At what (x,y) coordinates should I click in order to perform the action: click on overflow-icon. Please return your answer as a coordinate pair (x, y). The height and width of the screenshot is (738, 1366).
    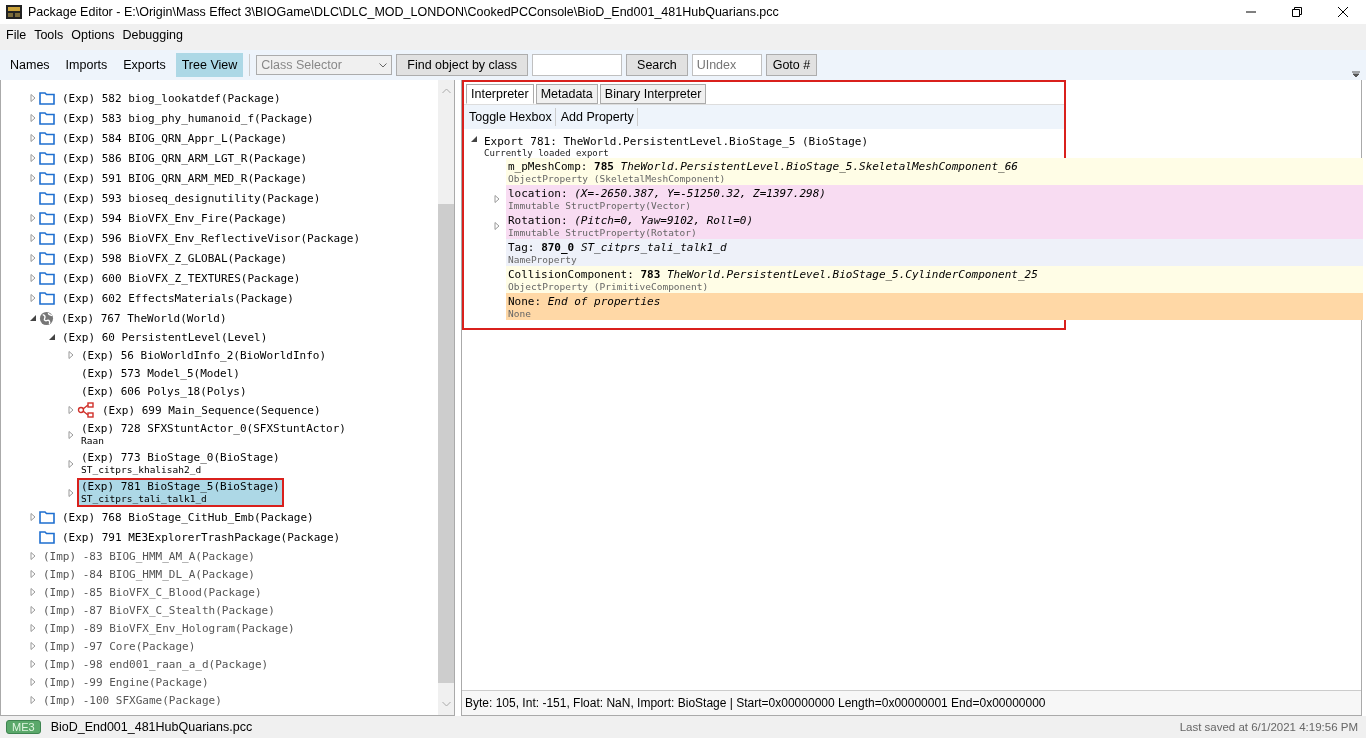
    Looking at the image, I should click on (1356, 74).